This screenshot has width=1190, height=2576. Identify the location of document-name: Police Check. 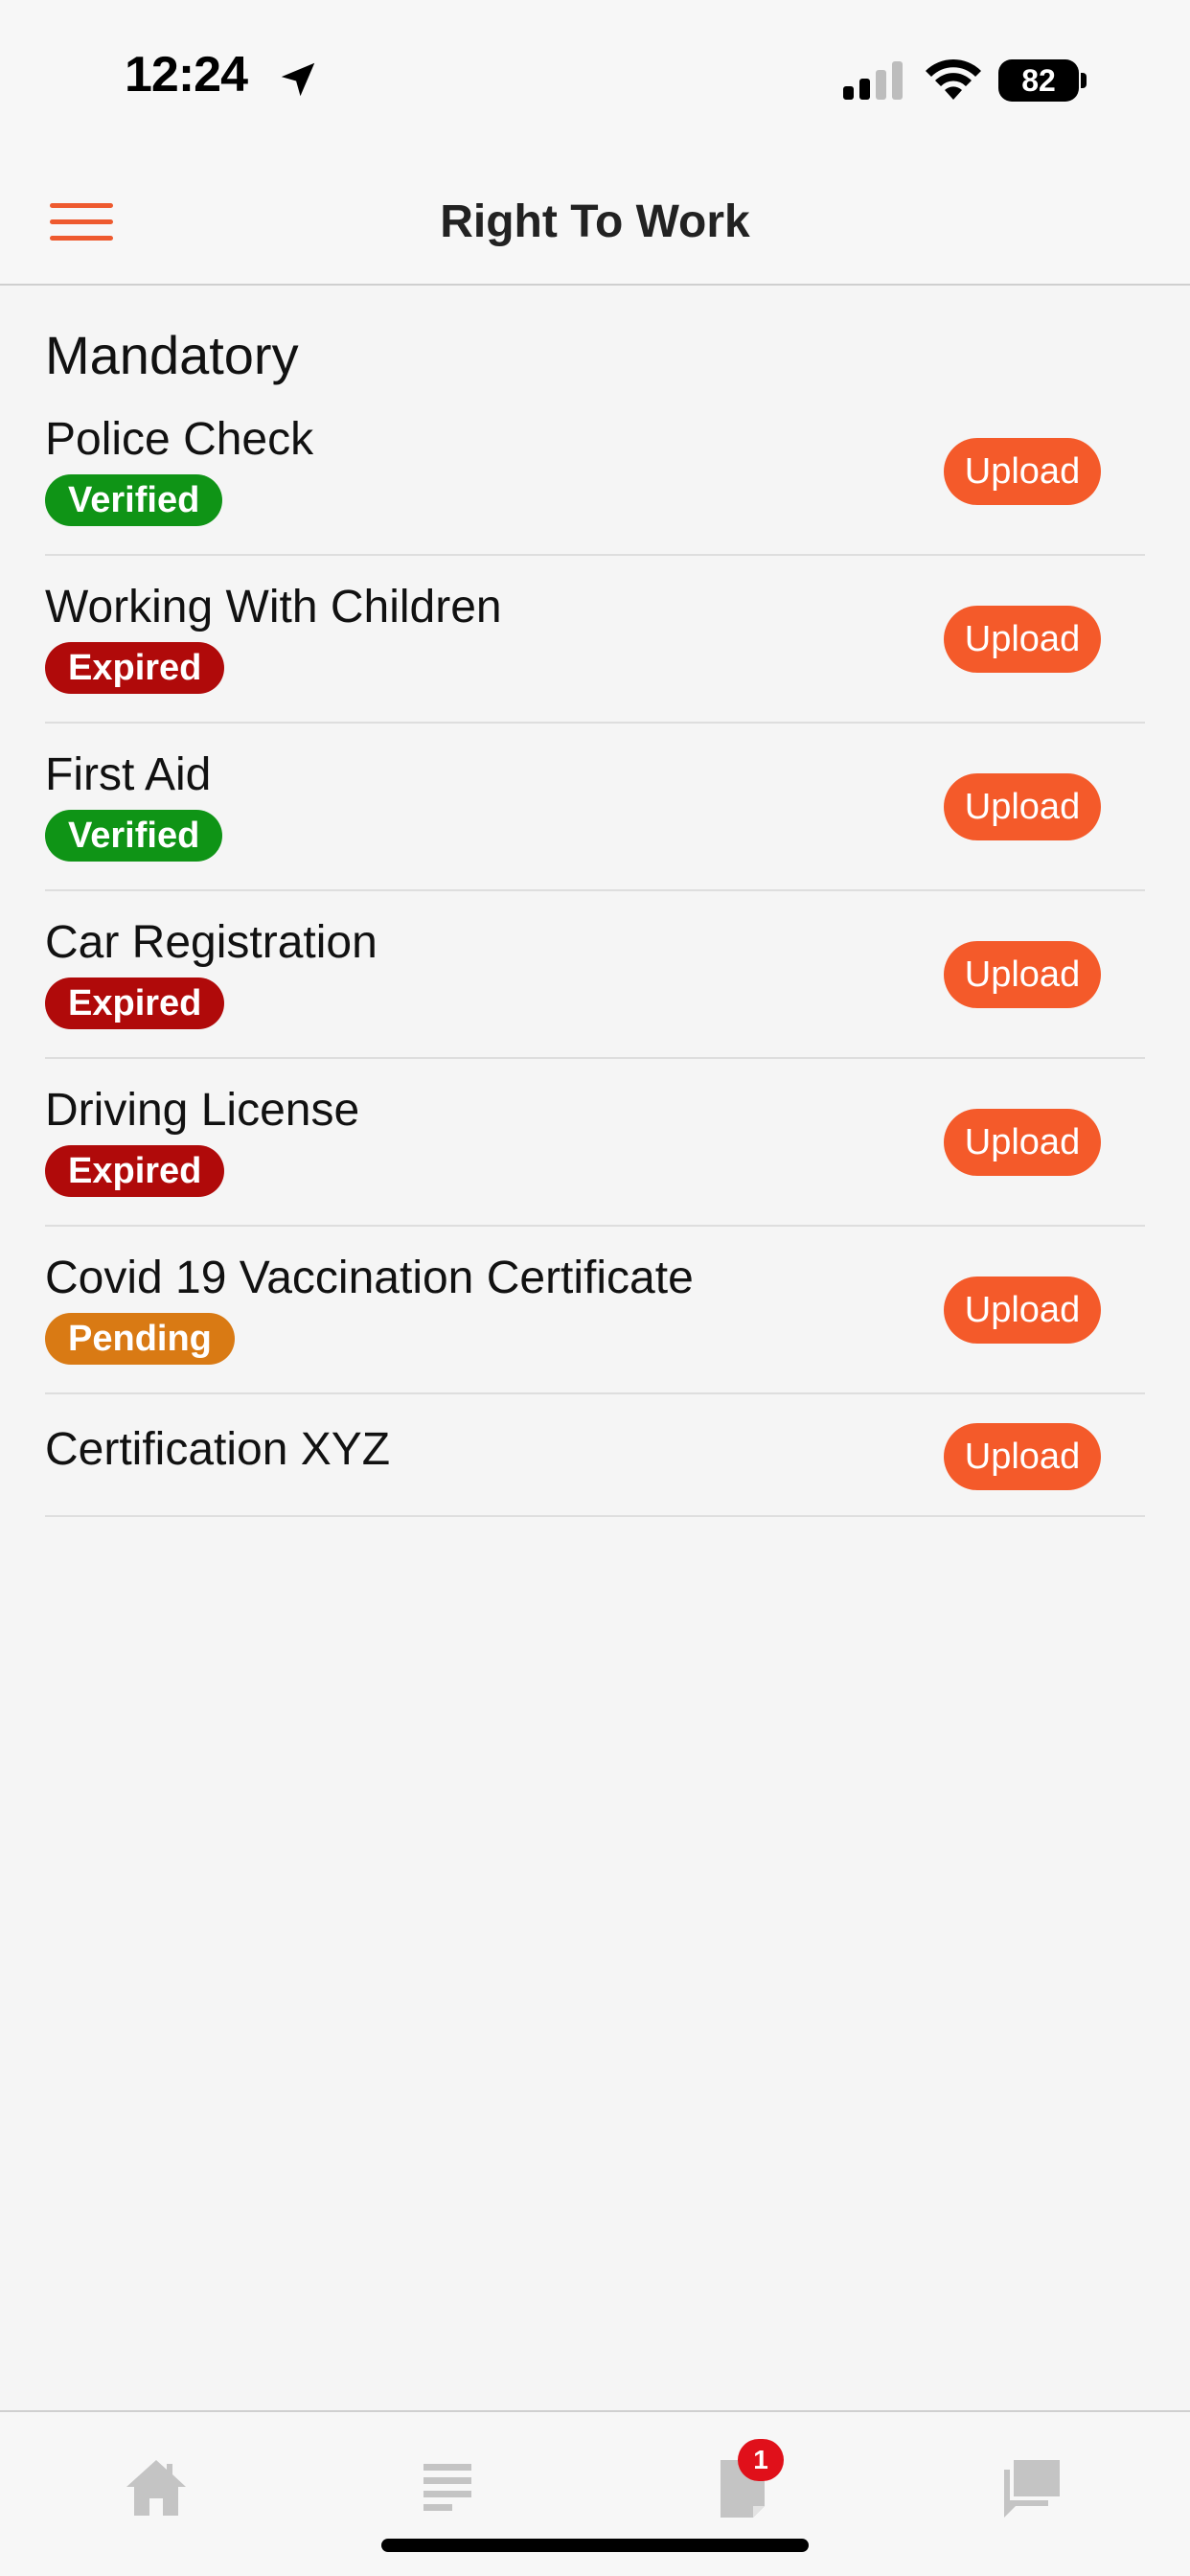
(179, 439).